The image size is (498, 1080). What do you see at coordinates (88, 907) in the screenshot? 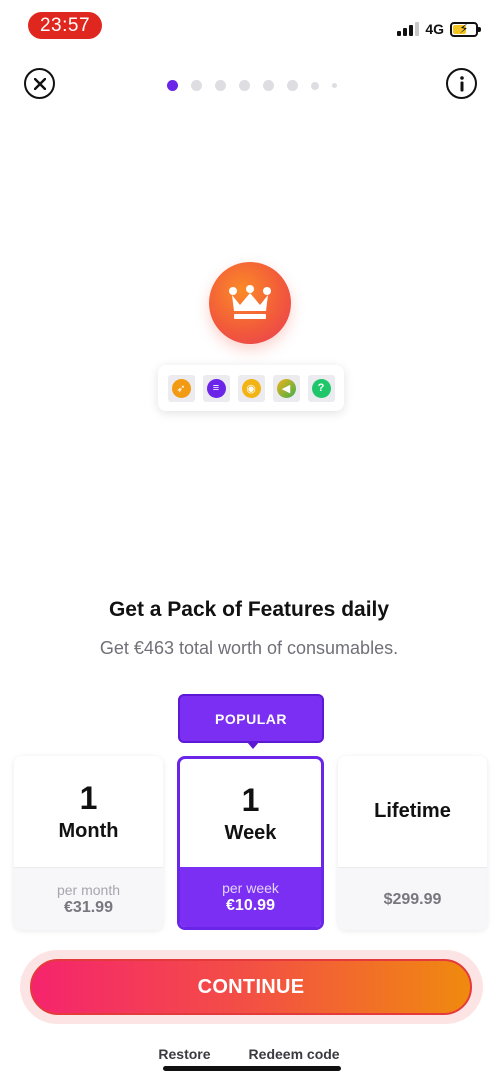
I see `plan-month-price: €31.99` at bounding box center [88, 907].